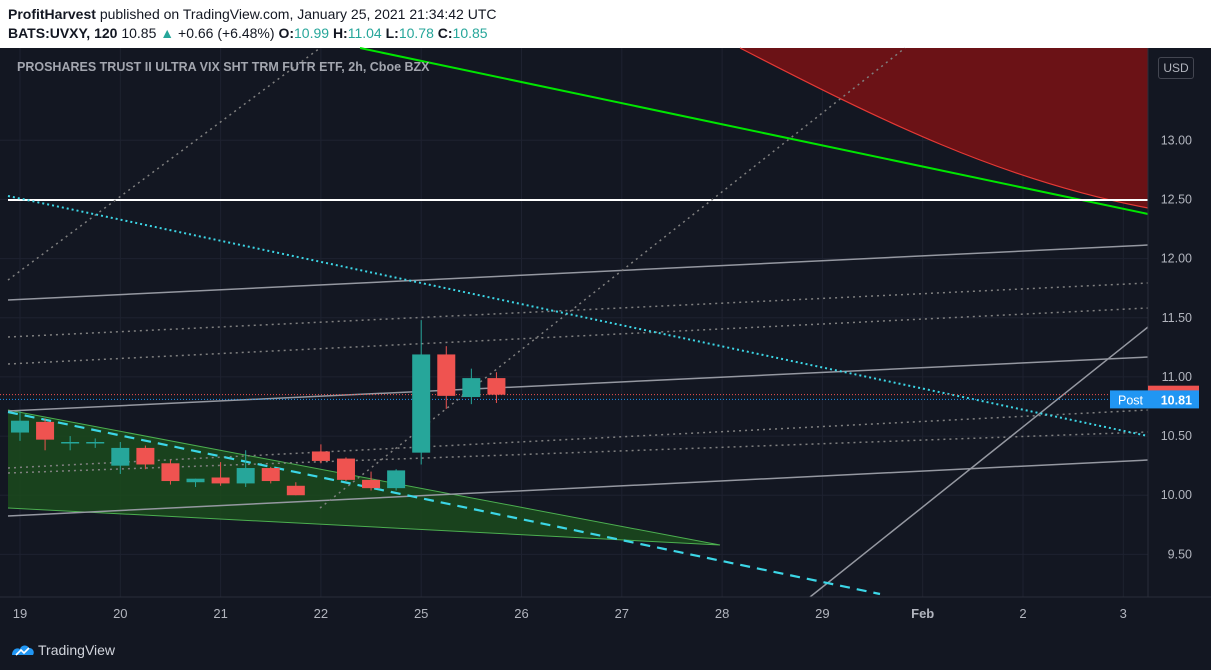 The image size is (1211, 670). What do you see at coordinates (421, 613) in the screenshot?
I see `time-tick-label: 25` at bounding box center [421, 613].